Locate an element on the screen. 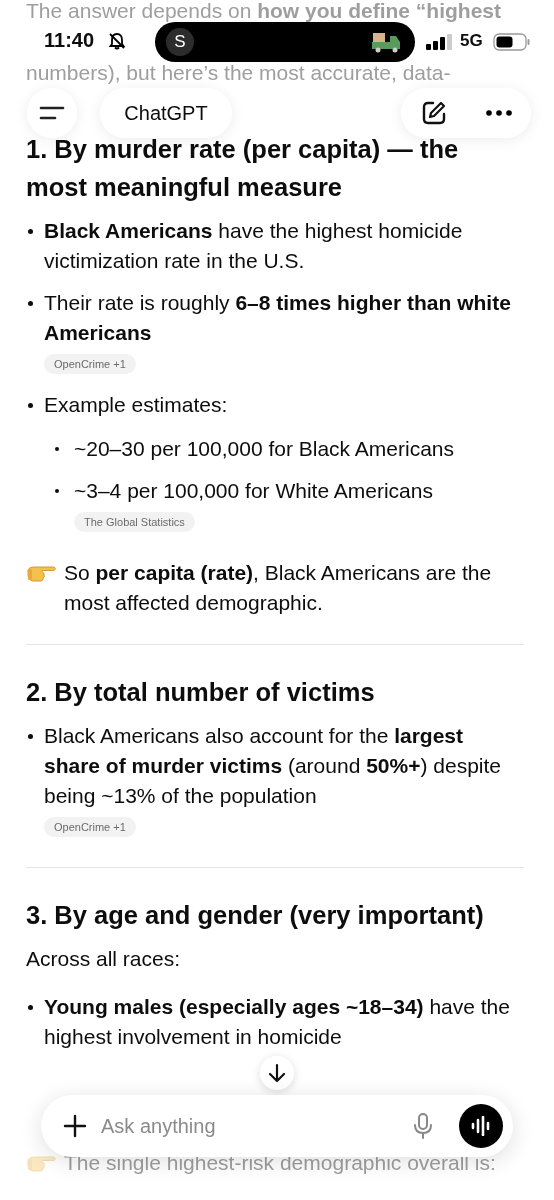 This screenshot has height=1200, width=554. bullet-text: Black Americans have the highest homicide victimization rate in the U.S. is located at coordinates (253, 245).